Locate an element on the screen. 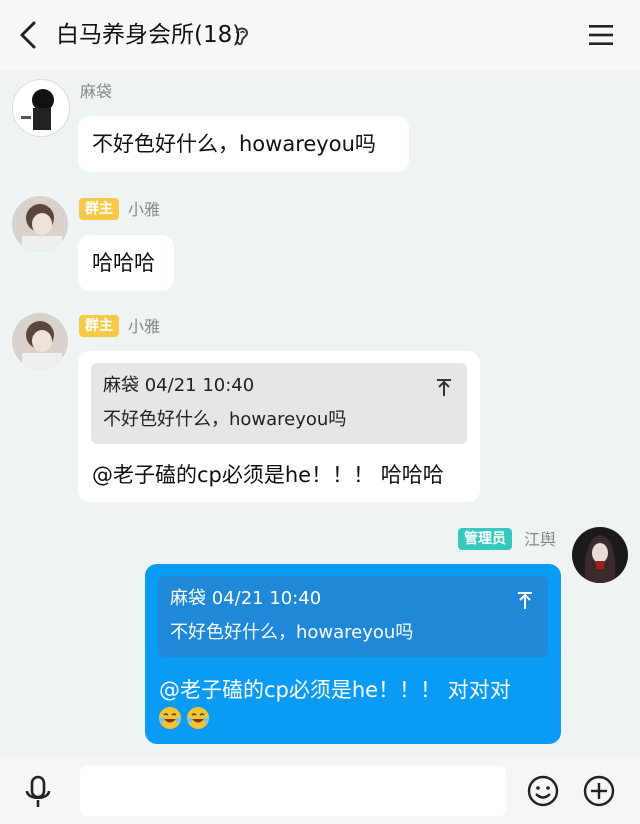  emoji-icon is located at coordinates (543, 791).